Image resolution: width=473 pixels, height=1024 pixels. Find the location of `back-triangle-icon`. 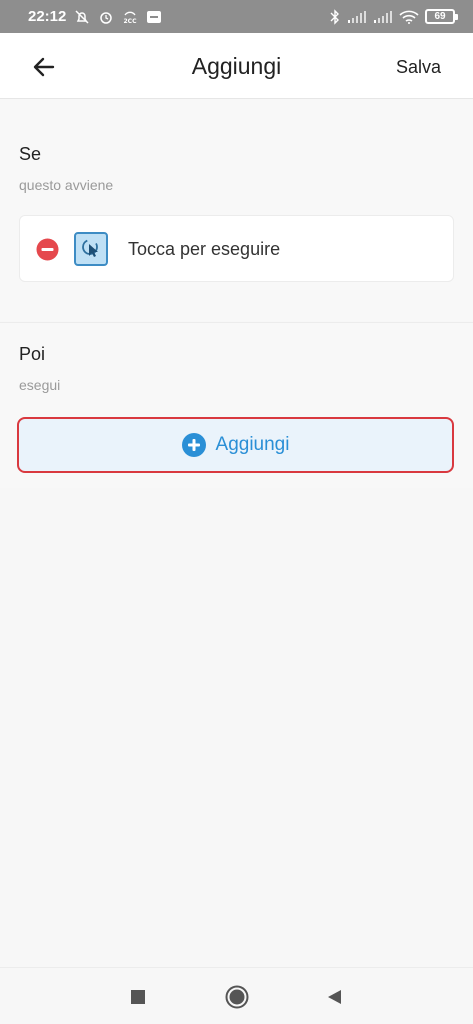

back-triangle-icon is located at coordinates (334, 997).